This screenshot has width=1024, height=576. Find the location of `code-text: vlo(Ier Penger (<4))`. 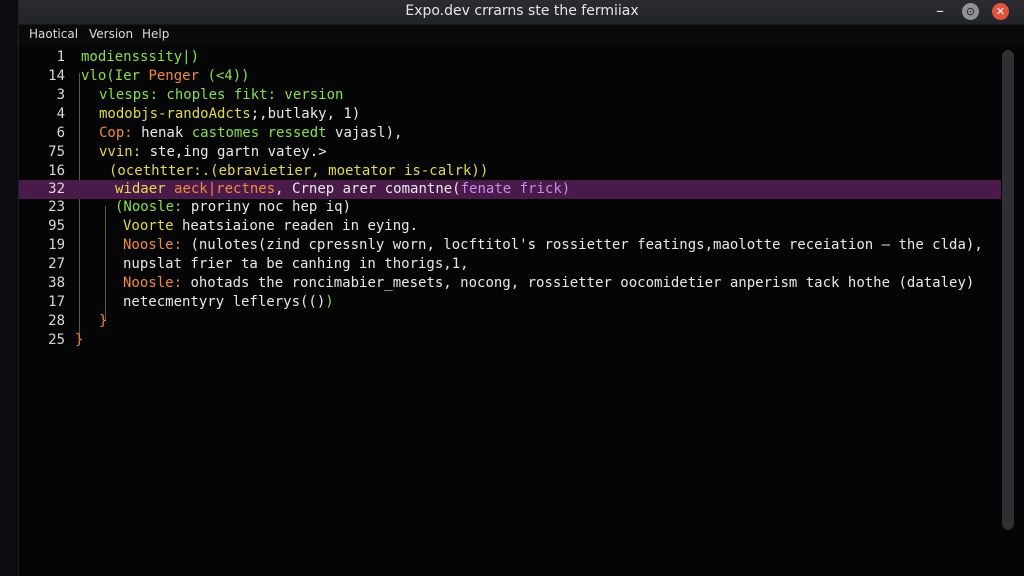

code-text: vlo(Ier Penger (<4)) is located at coordinates (165, 76).